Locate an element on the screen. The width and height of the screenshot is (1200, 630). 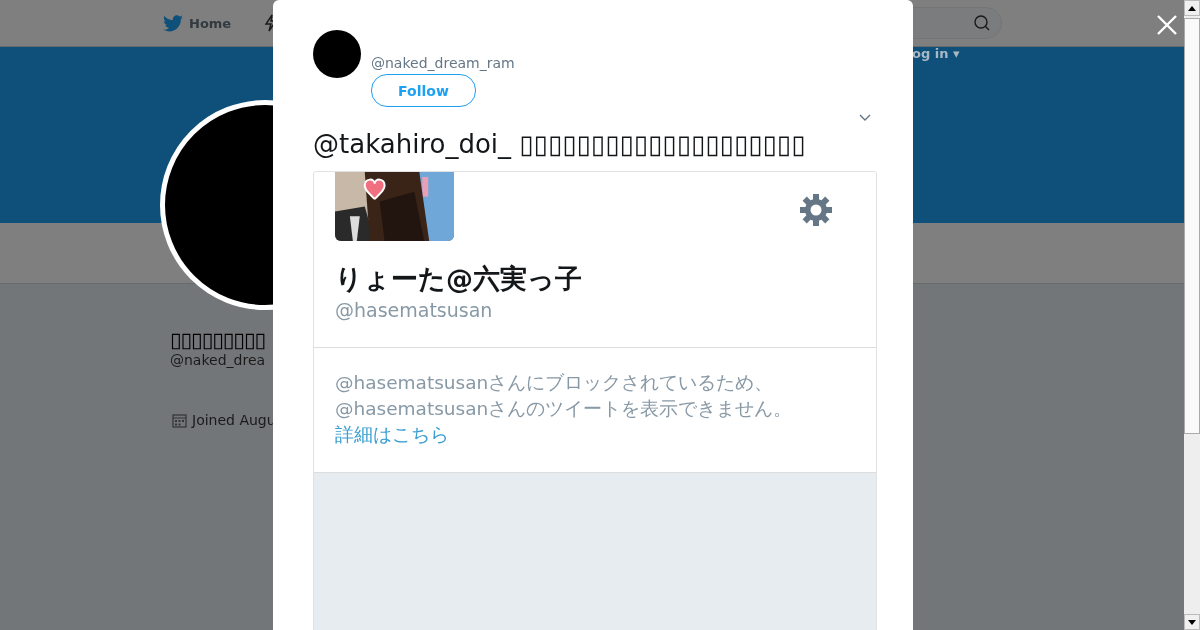
login-link: og in ▾ is located at coordinates (936, 53).